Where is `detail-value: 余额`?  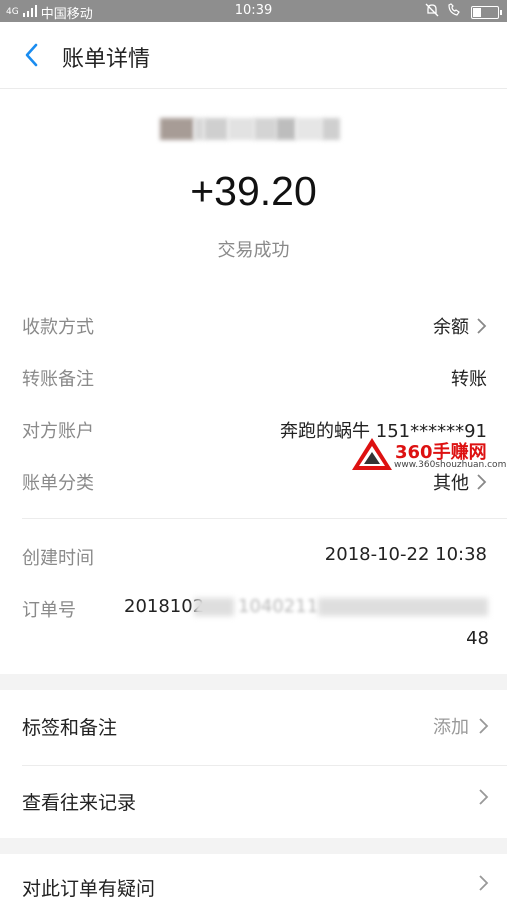
detail-value: 余额 is located at coordinates (460, 326).